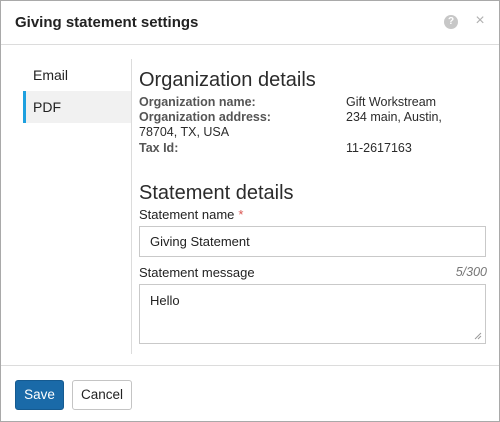 Image resolution: width=500 pixels, height=422 pixels. Describe the element at coordinates (107, 22) in the screenshot. I see `dialog-title: Giving statement settings` at that location.